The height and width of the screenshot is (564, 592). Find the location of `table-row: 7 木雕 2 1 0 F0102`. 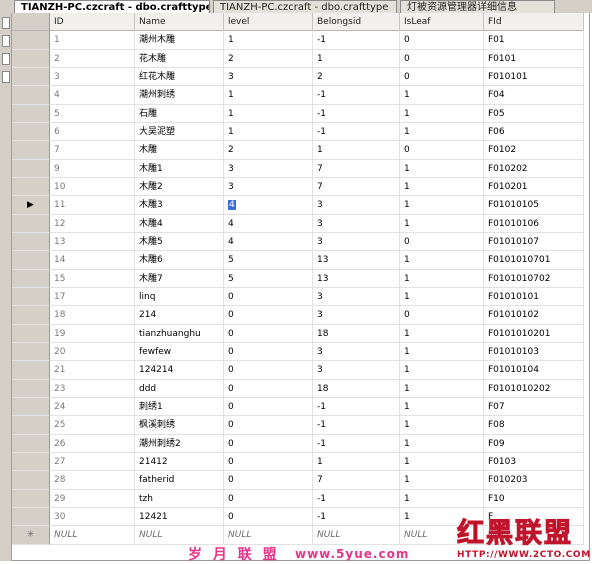

table-row: 7 木雕 2 1 0 F0102 is located at coordinates (298, 150).